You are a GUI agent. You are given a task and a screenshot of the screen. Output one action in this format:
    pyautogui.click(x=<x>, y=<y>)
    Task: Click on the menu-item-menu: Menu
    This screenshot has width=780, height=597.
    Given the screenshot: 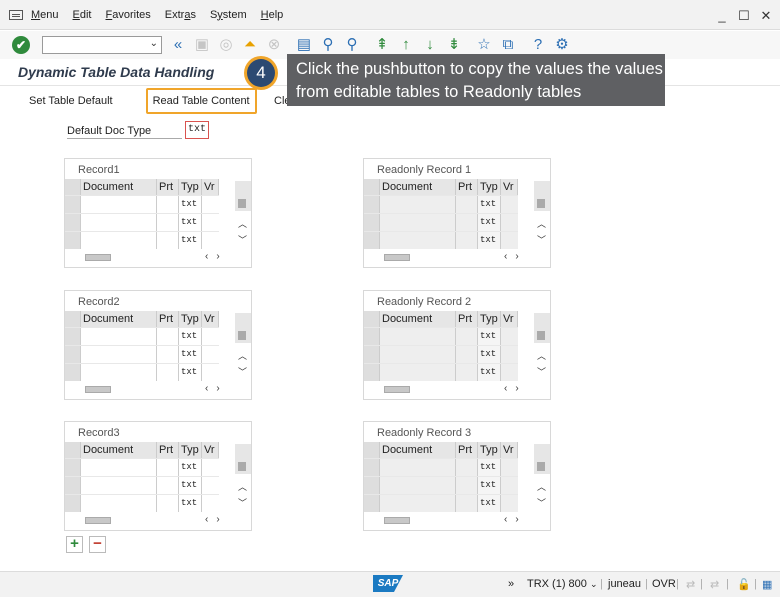 What is the action you would take?
    pyautogui.click(x=45, y=15)
    